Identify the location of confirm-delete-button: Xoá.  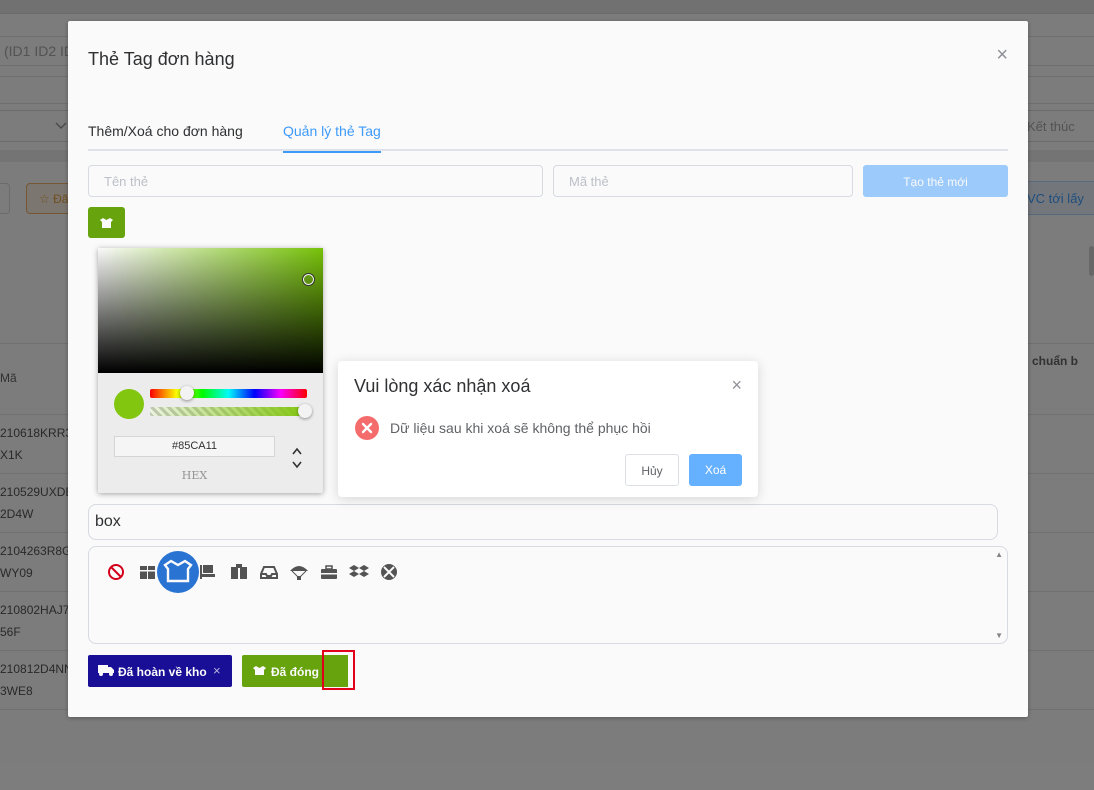
(715, 470).